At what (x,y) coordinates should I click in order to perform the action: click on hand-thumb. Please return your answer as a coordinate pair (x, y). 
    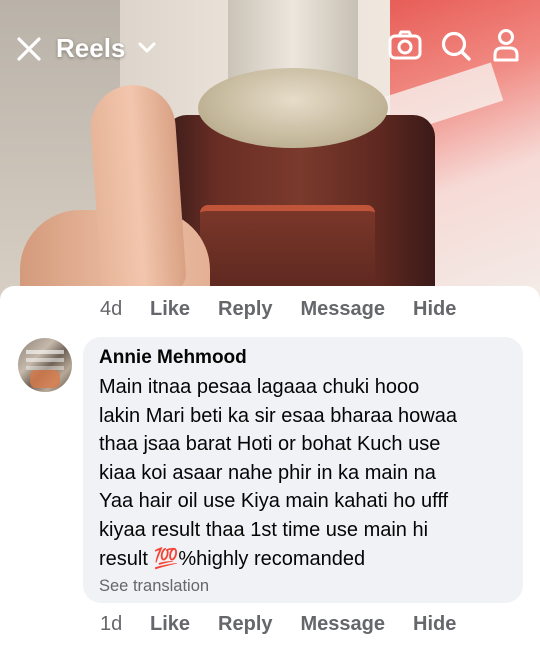
    Looking at the image, I should click on (137, 190).